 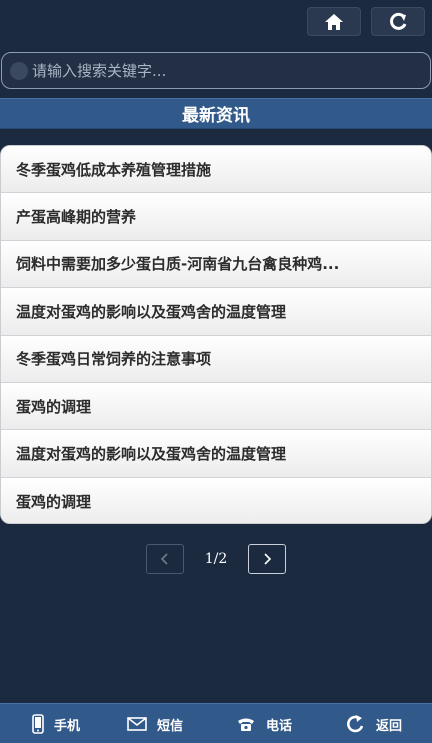 What do you see at coordinates (246, 724) in the screenshot?
I see `telephone-icon` at bounding box center [246, 724].